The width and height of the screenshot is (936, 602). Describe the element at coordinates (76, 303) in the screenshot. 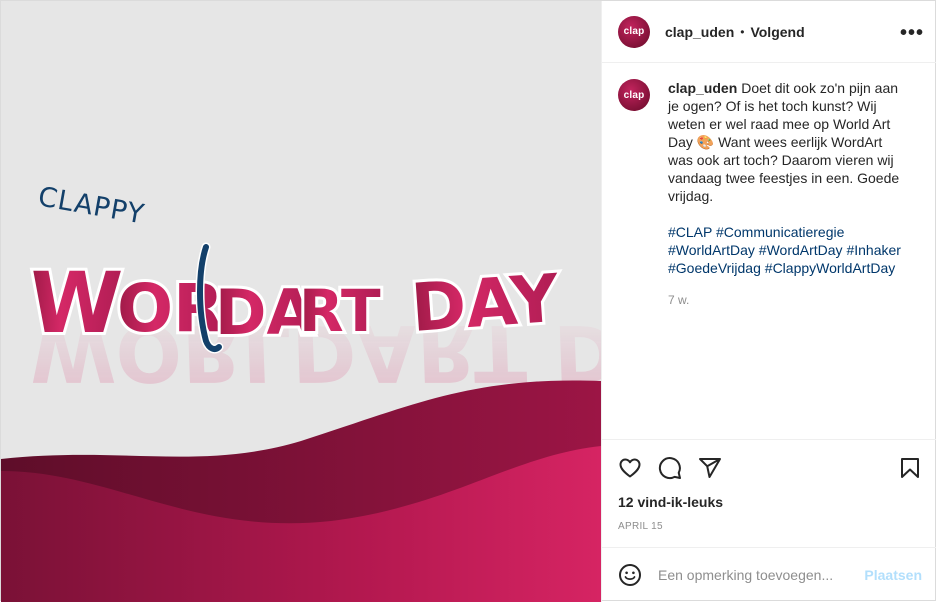

I see `svg-text: W` at that location.